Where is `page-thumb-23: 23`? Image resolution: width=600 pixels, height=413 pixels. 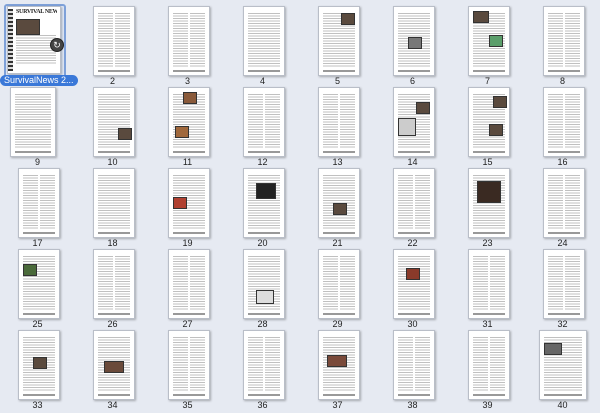 page-thumb-23: 23 is located at coordinates (487, 207).